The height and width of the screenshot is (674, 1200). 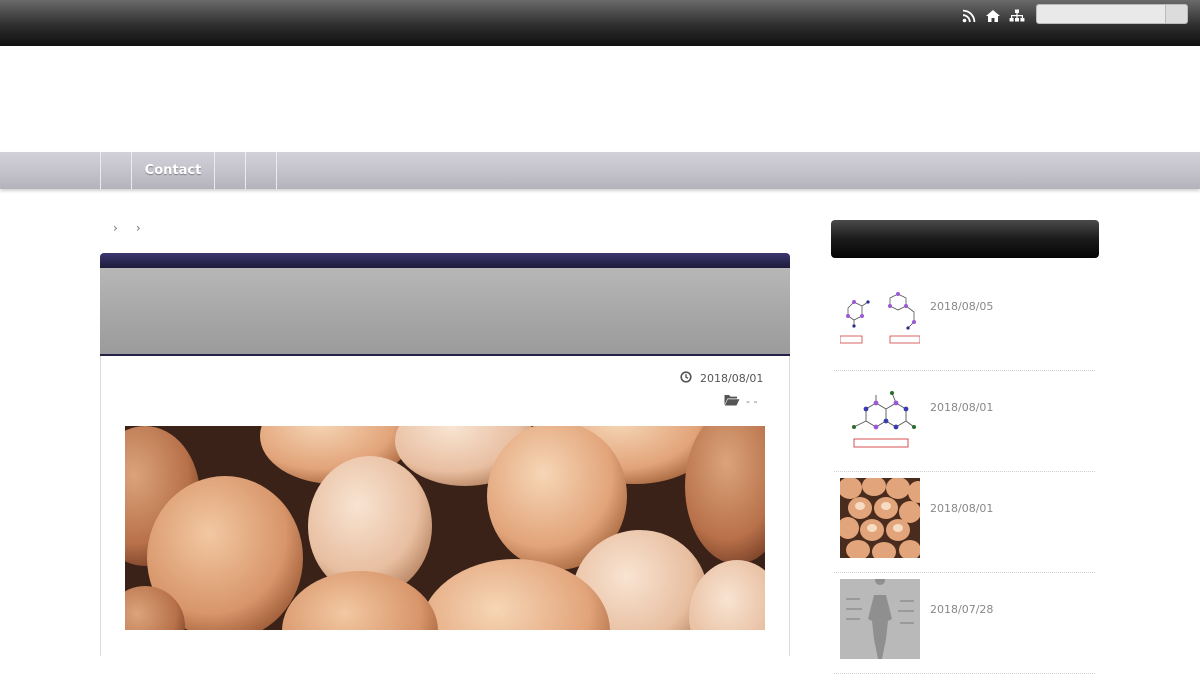 What do you see at coordinates (600, 170) in the screenshot?
I see `main-nav: Contact` at bounding box center [600, 170].